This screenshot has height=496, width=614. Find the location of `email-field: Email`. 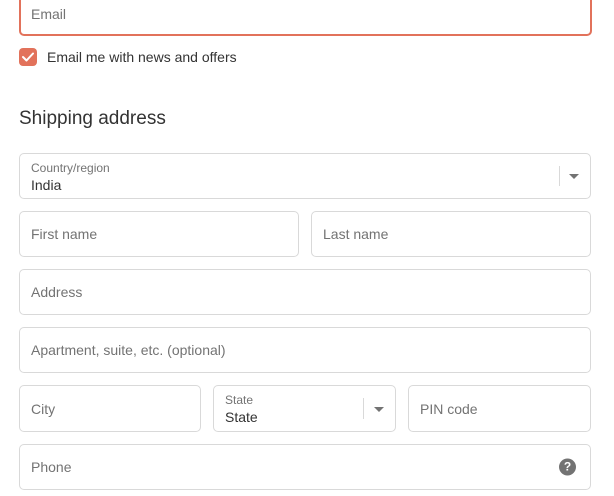

email-field: Email is located at coordinates (305, 18).